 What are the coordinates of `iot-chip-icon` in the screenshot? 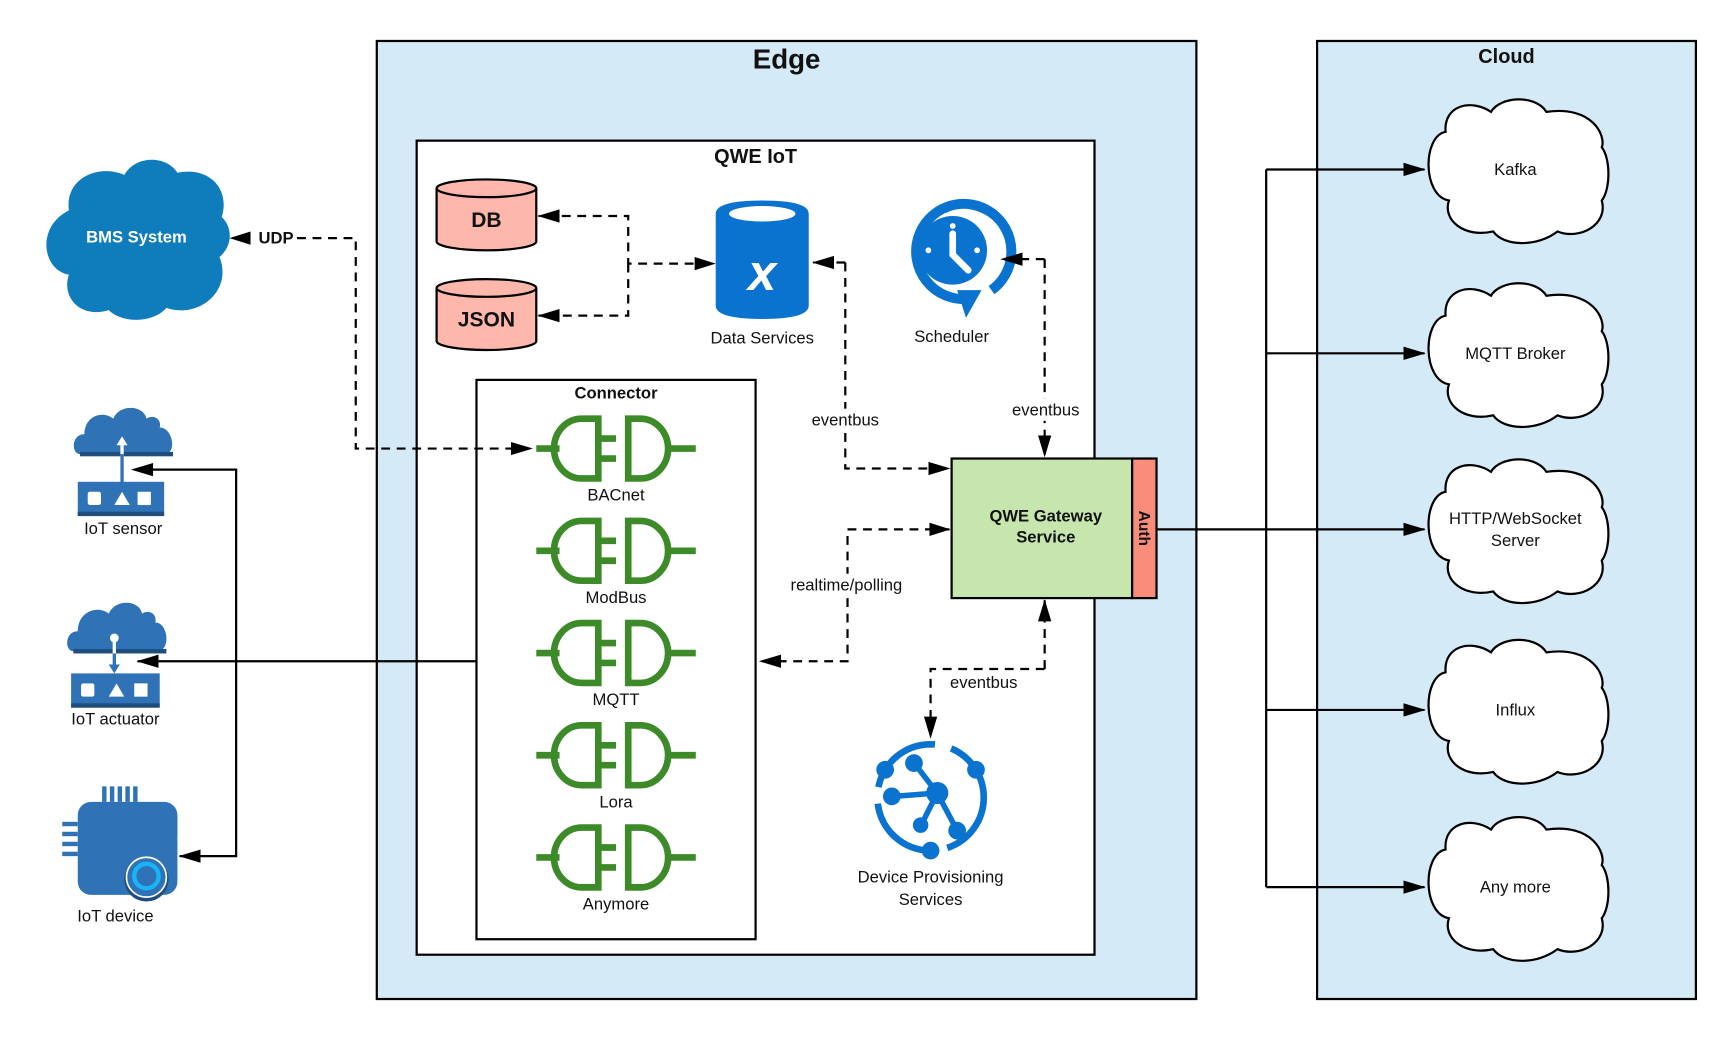 It's located at (120, 844).